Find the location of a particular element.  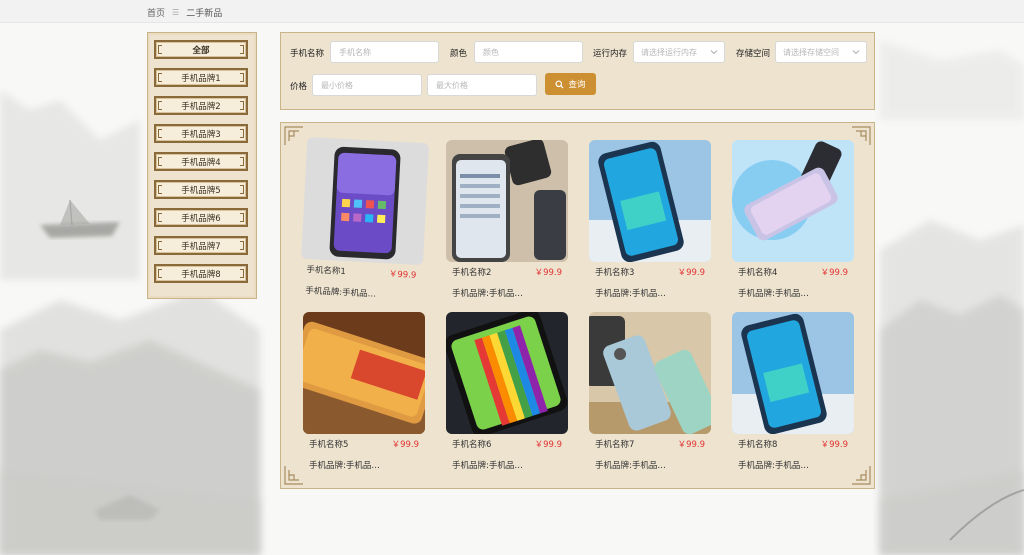

breadcrumb-current: 二手新品 is located at coordinates (204, 14).